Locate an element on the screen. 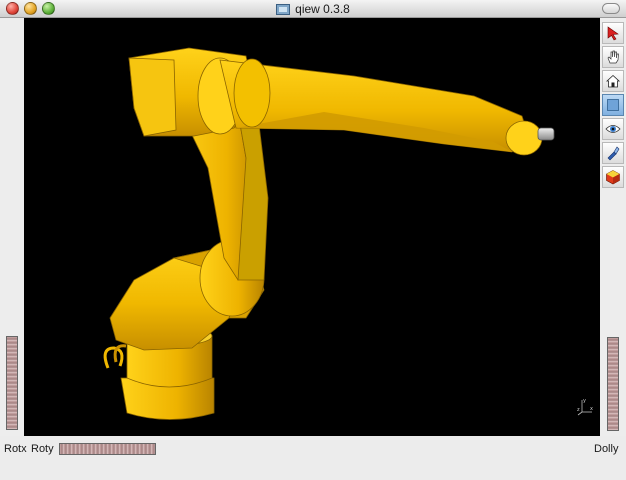 The image size is (626, 480). window-title-area: qiew 0.3.8 is located at coordinates (313, 9).